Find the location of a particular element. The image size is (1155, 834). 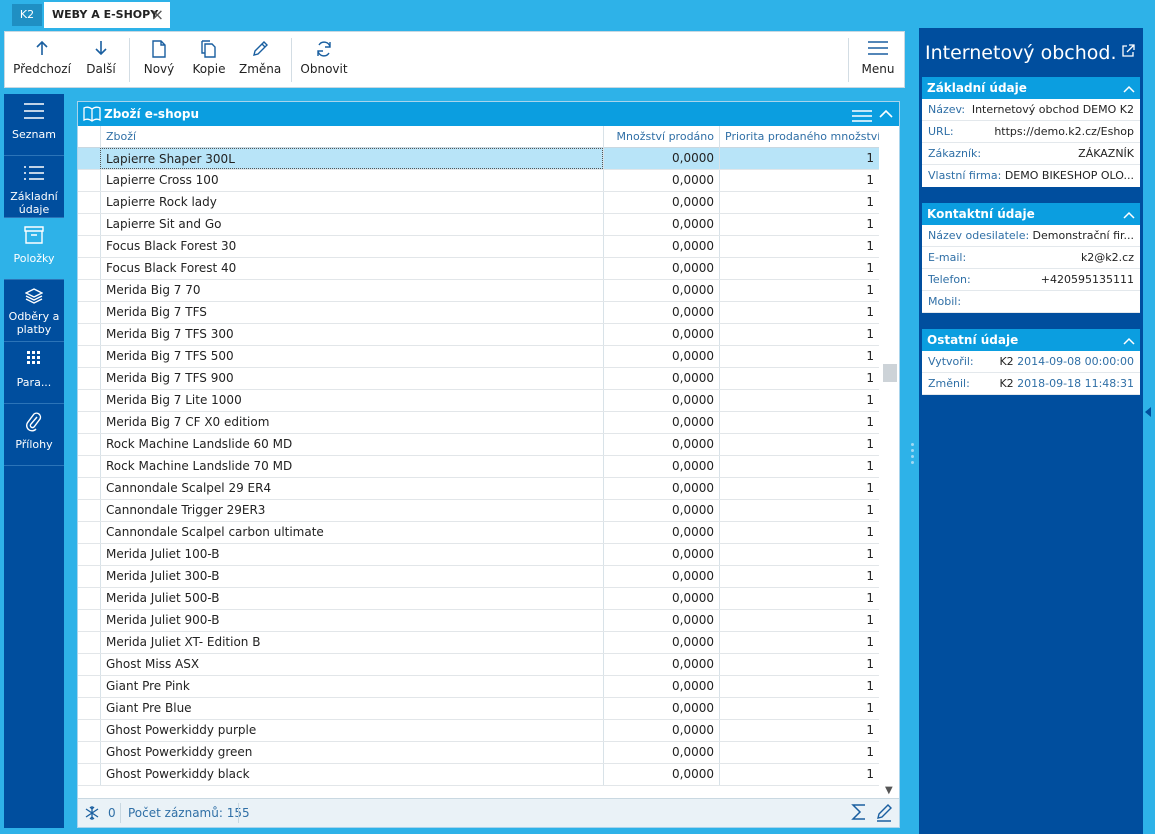

next-button: Další is located at coordinates (101, 59).